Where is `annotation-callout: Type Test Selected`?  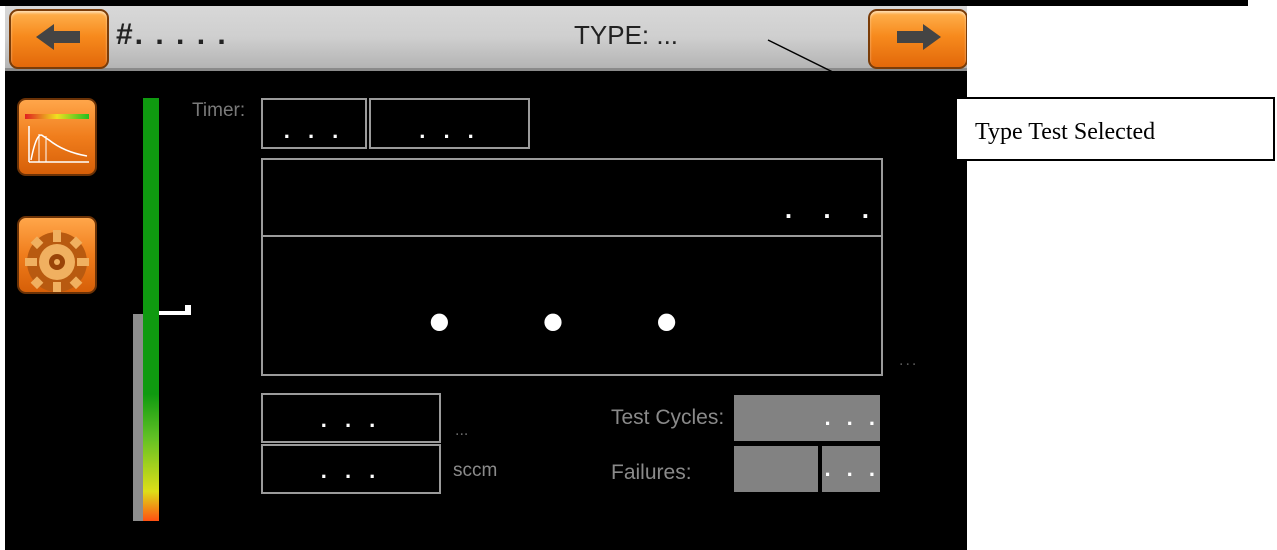 annotation-callout: Type Test Selected is located at coordinates (1115, 129).